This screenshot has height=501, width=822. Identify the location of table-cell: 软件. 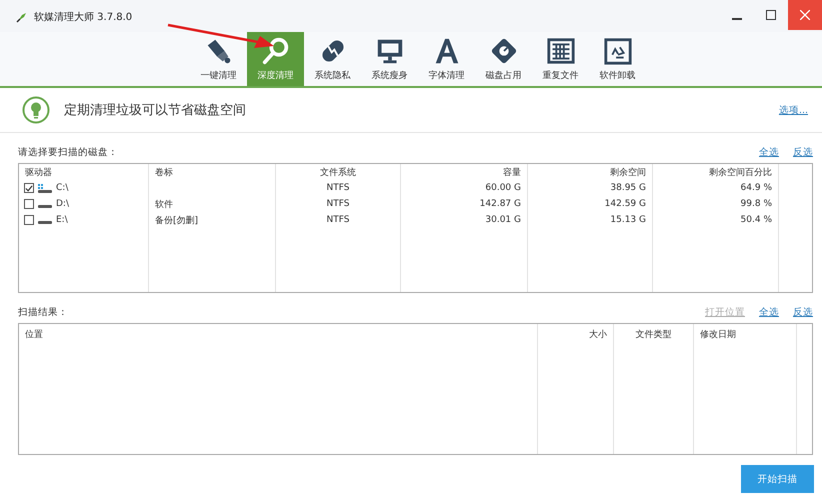
(212, 204).